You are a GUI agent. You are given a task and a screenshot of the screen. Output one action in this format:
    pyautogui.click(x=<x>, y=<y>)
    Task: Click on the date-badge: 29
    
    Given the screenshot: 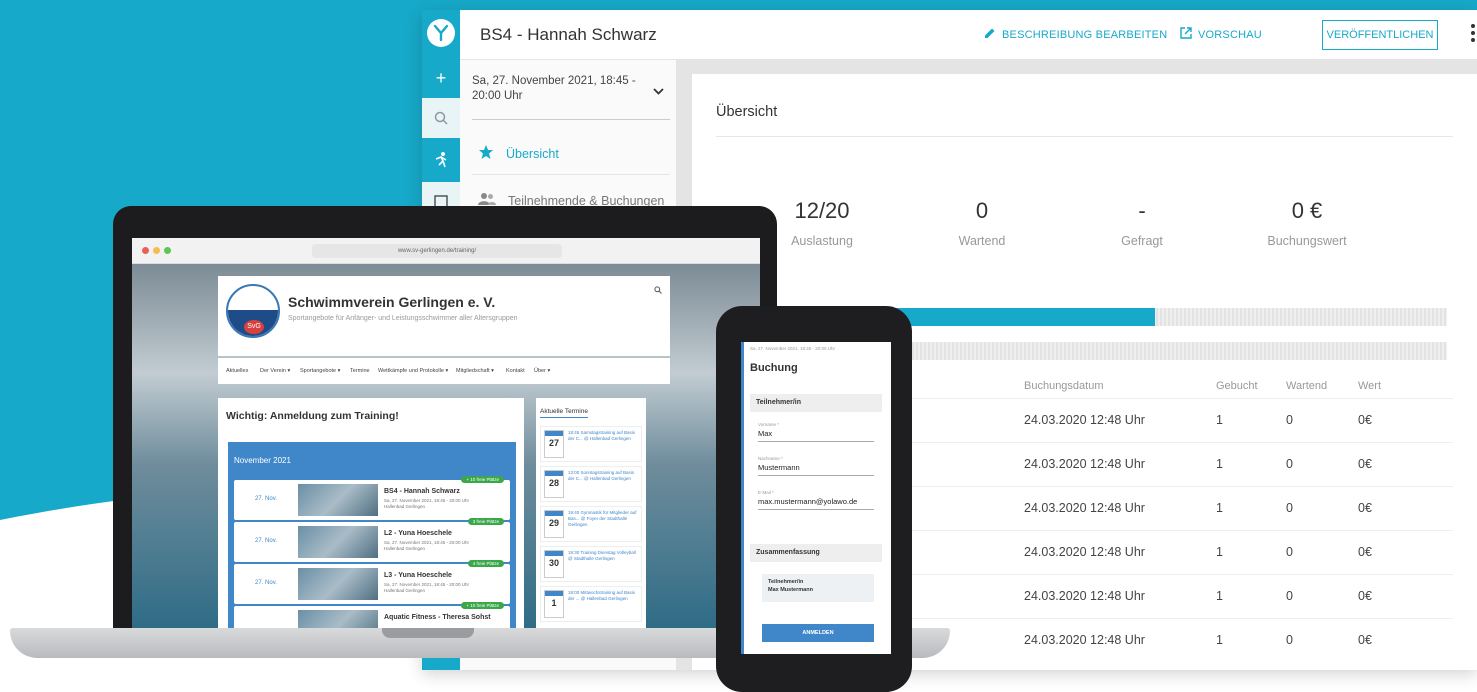 What is the action you would take?
    pyautogui.click(x=554, y=524)
    